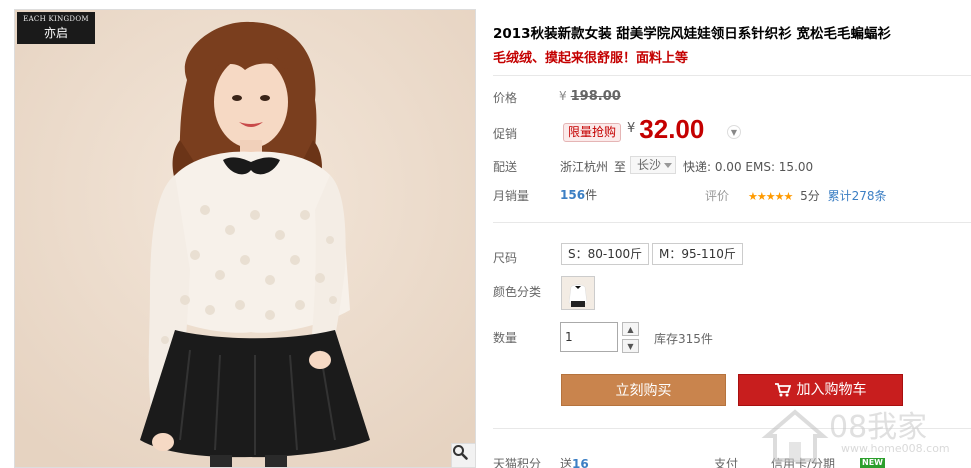 The width and height of the screenshot is (971, 468). Describe the element at coordinates (505, 98) in the screenshot. I see `price-label: 价格` at that location.